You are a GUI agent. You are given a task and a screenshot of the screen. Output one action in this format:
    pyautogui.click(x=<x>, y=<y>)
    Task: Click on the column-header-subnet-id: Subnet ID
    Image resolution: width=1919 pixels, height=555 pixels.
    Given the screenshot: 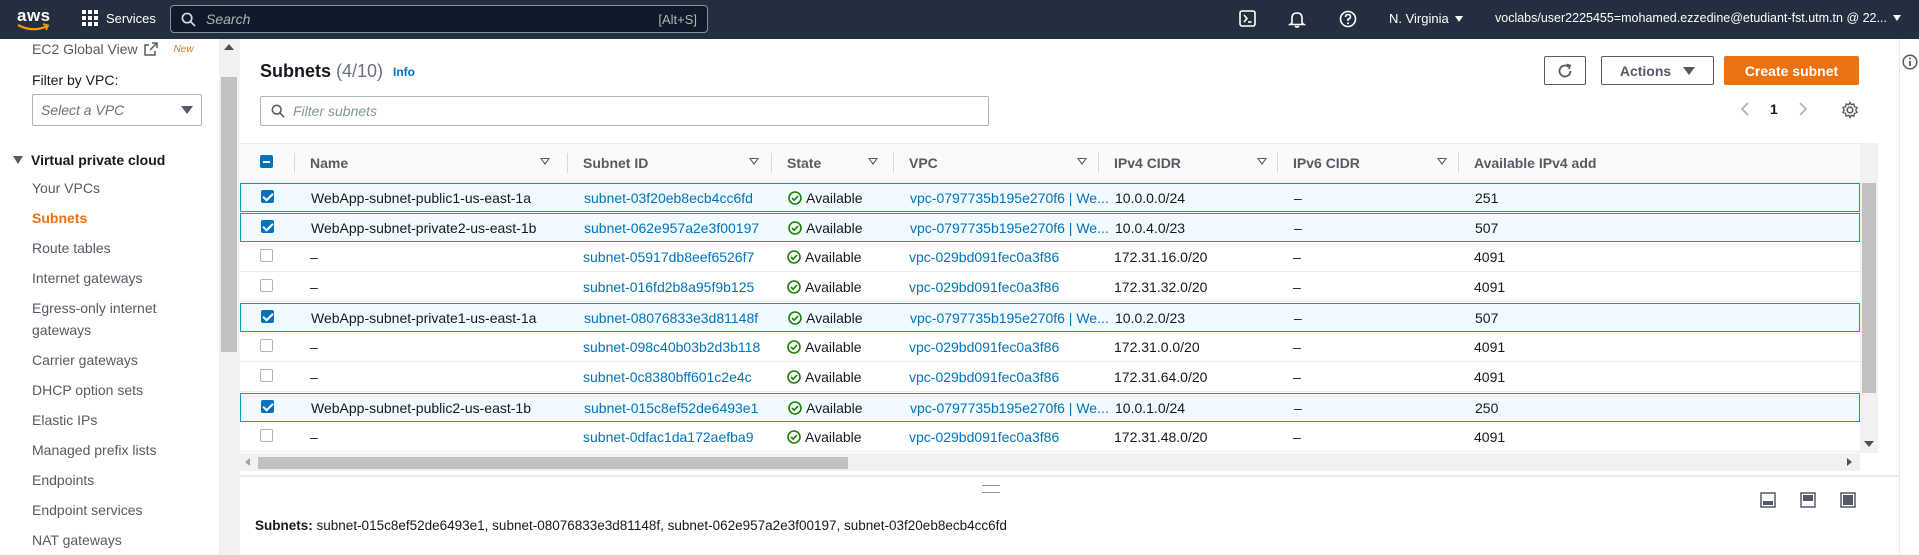 What is the action you would take?
    pyautogui.click(x=615, y=163)
    